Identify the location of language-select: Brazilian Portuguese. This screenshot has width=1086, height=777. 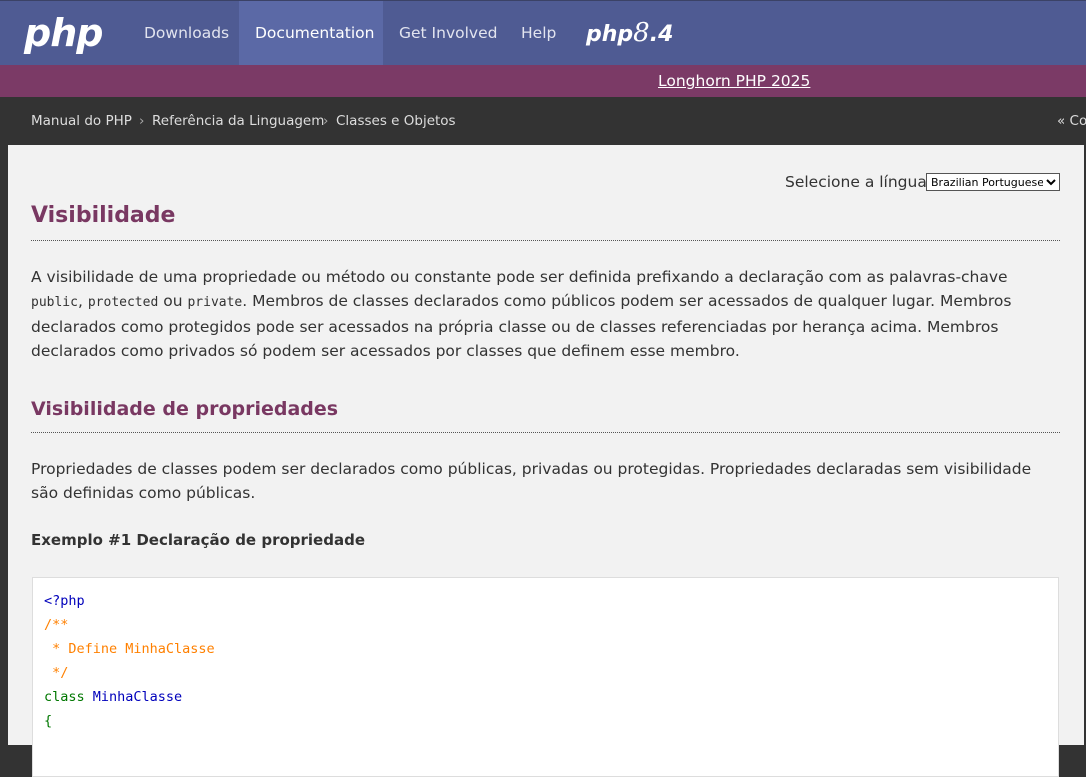
(993, 182).